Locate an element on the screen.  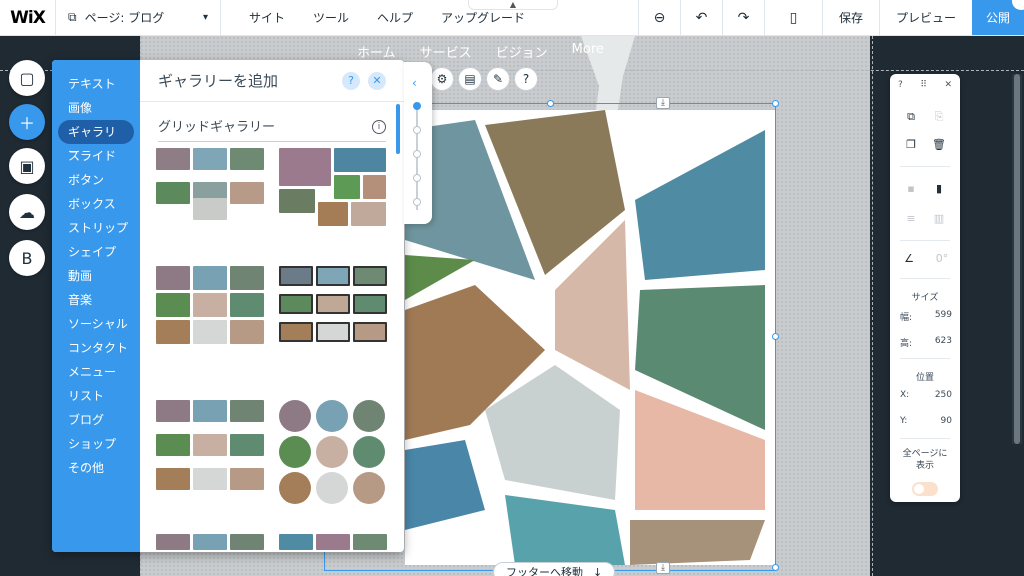
rail-upload-button: ☁ is located at coordinates (27, 212).